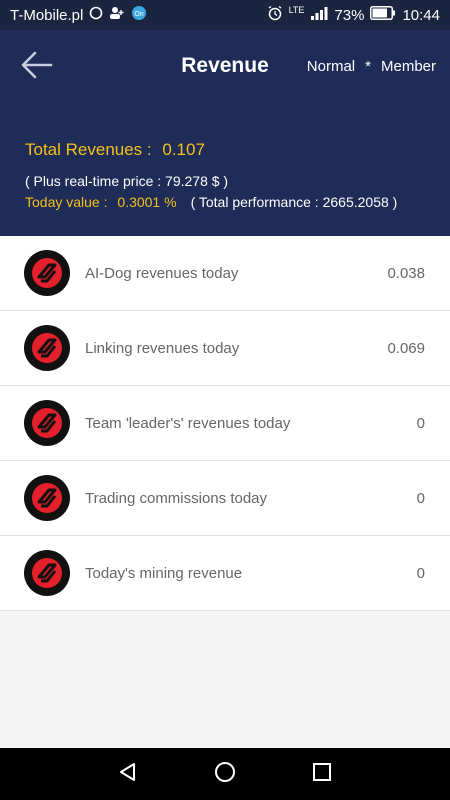 The width and height of the screenshot is (450, 800). I want to click on today-value: Today value : 0.3001 %, so click(101, 202).